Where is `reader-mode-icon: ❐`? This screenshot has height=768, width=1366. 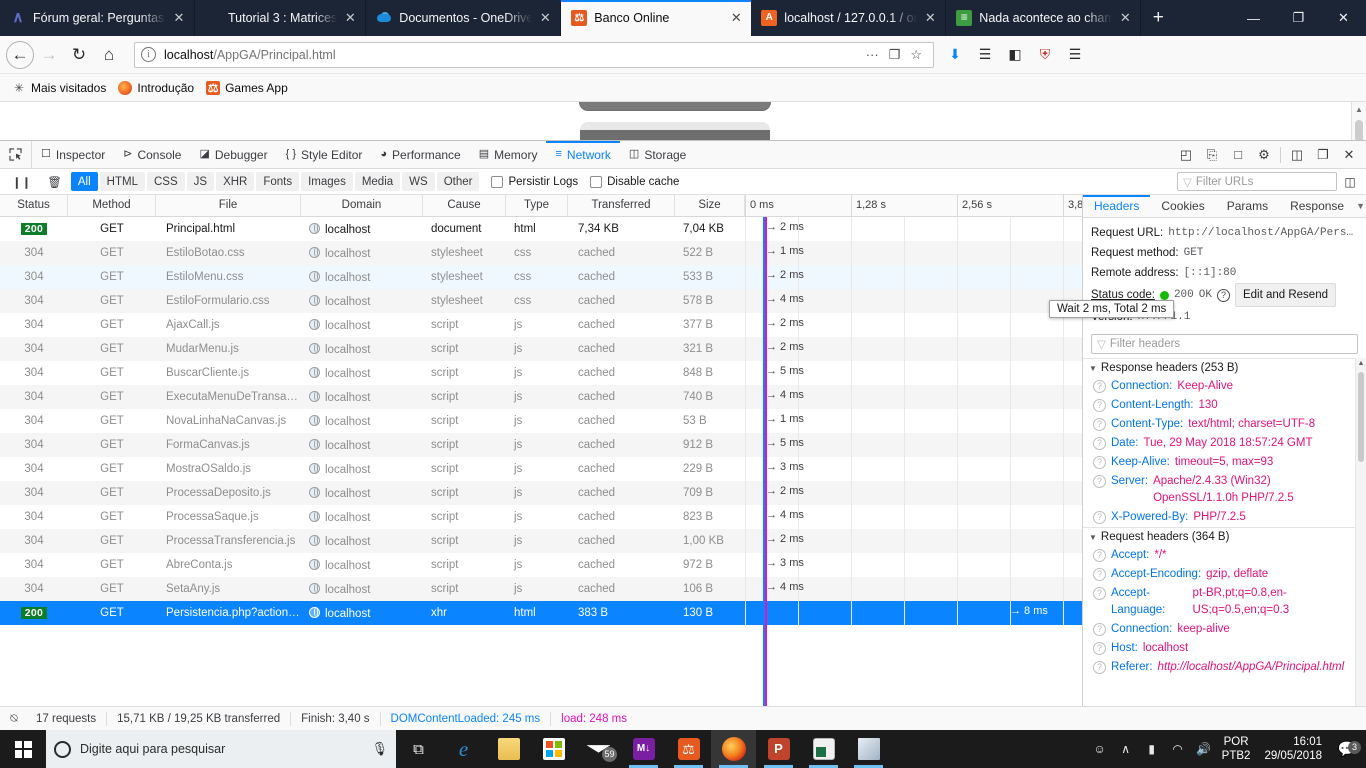
reader-mode-icon: ❐ is located at coordinates (895, 55).